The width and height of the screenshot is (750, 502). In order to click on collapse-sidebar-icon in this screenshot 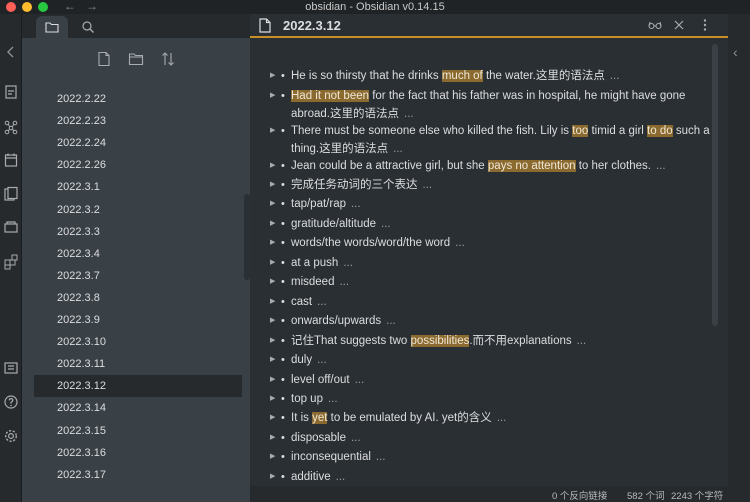, I will do `click(11, 52)`.